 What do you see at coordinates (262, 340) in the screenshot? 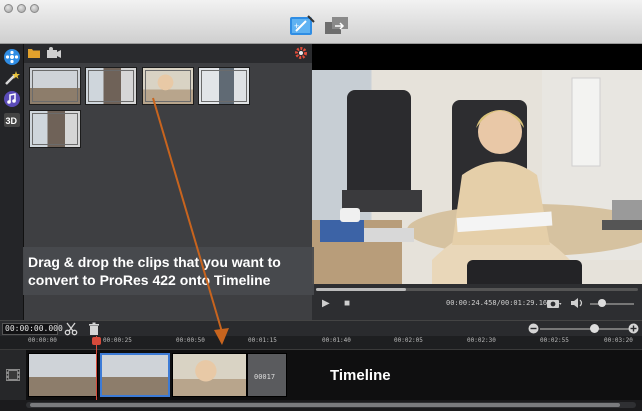
I see `ruler-tick-label: 00:01:15` at bounding box center [262, 340].